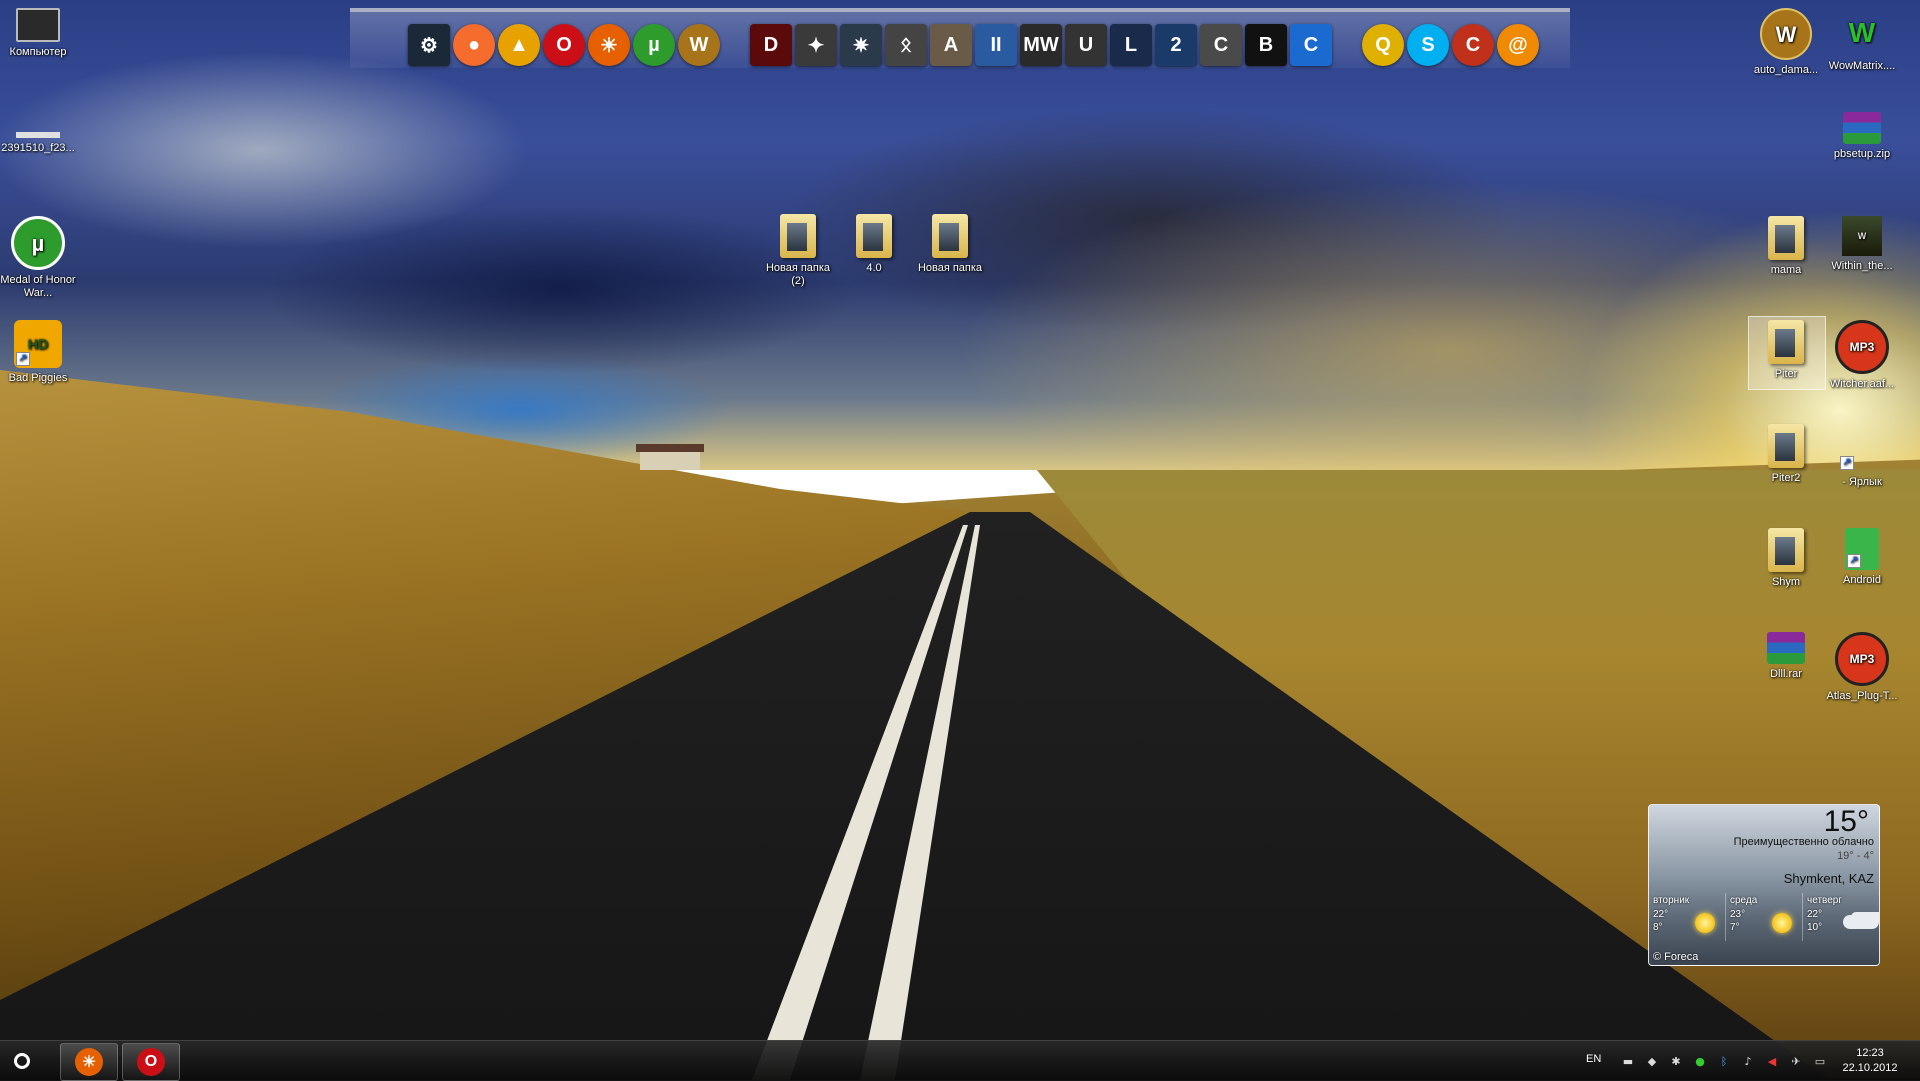 The width and height of the screenshot is (1920, 1081). I want to click on desktop-icon-label: Компьютер, so click(38, 52).